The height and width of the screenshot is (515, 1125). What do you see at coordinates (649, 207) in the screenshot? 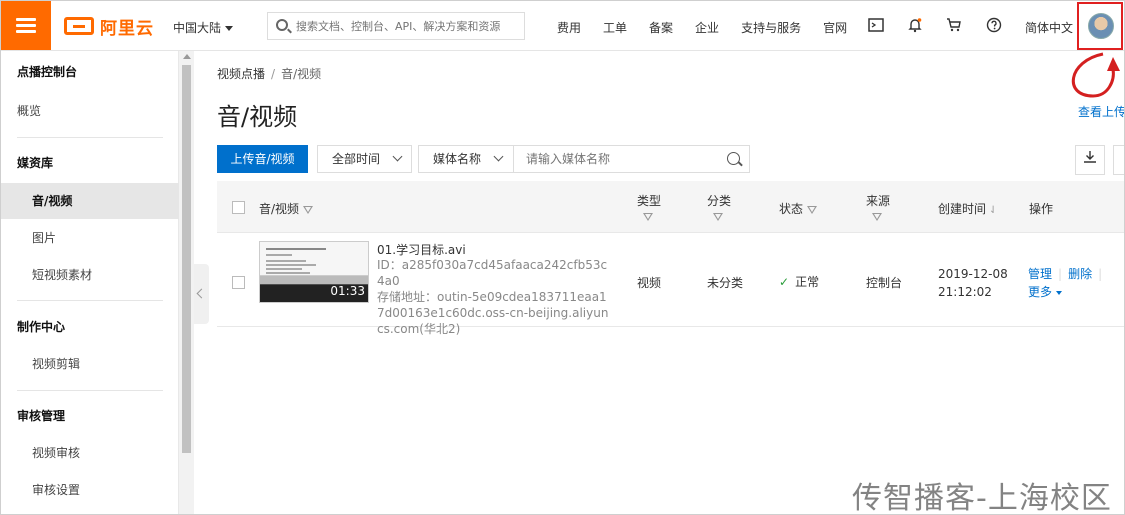
I see `header-type: 类型` at bounding box center [649, 207].